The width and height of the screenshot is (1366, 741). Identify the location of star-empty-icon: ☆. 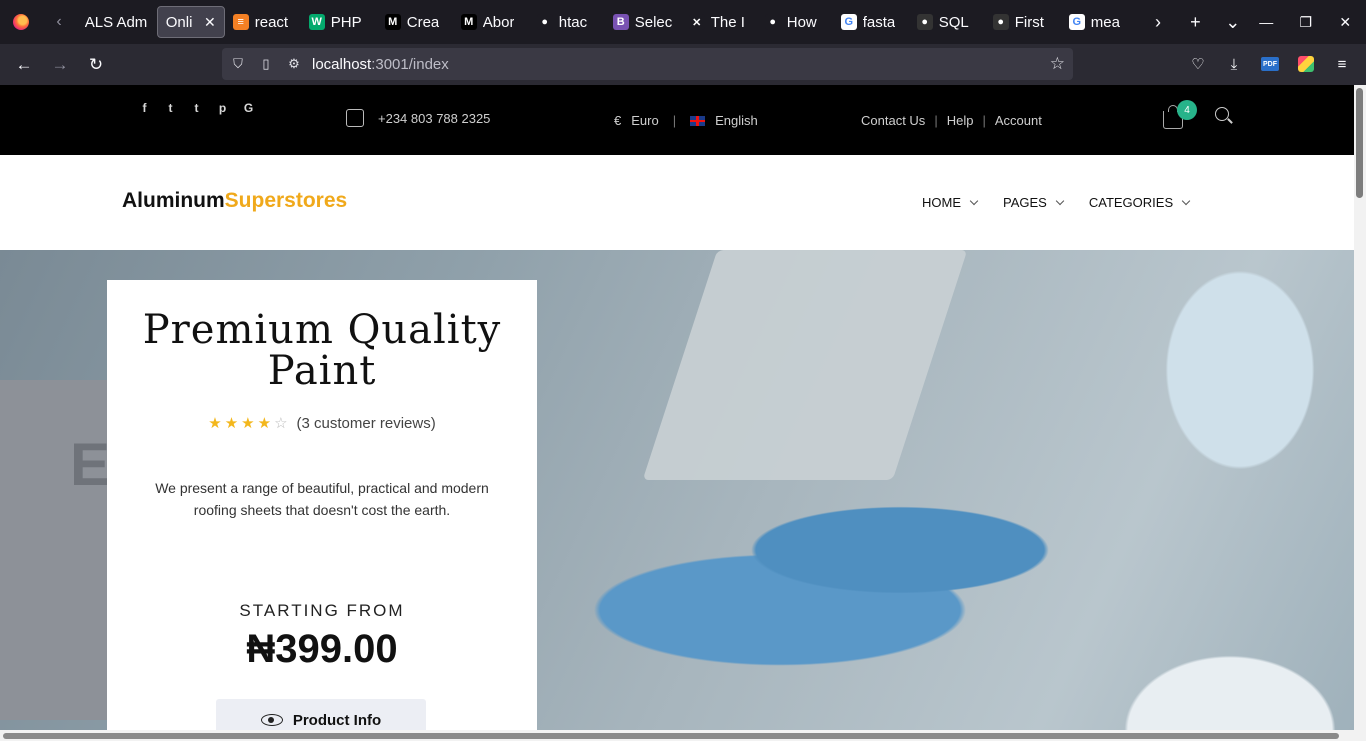
(281, 423).